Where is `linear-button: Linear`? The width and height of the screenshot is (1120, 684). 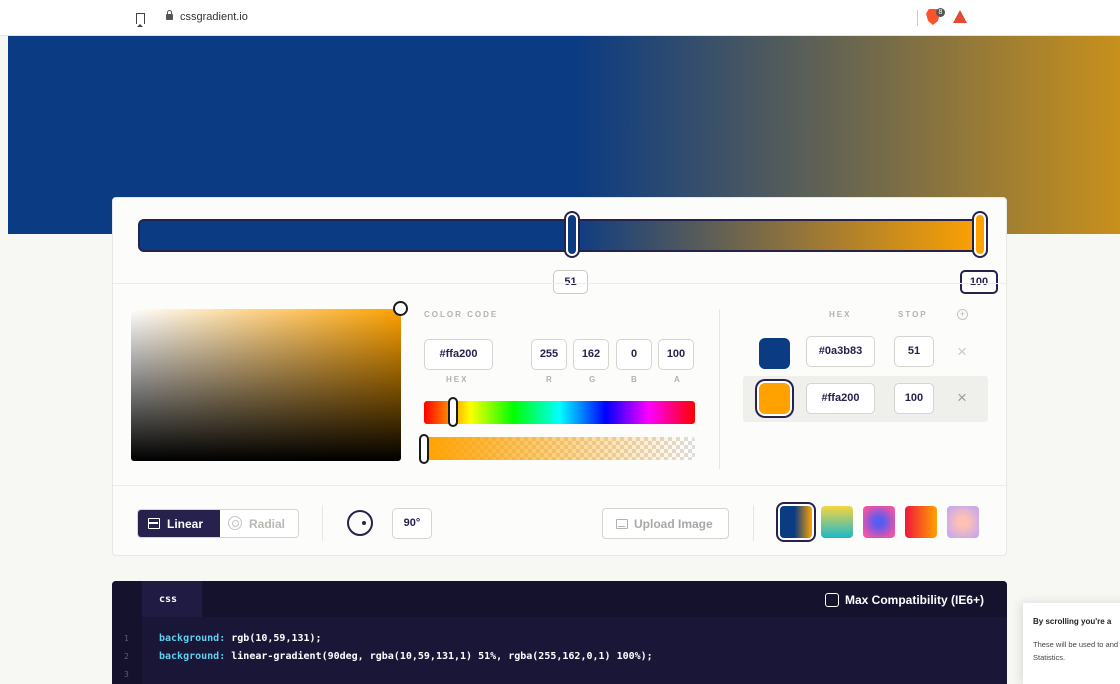
linear-button: Linear is located at coordinates (179, 523).